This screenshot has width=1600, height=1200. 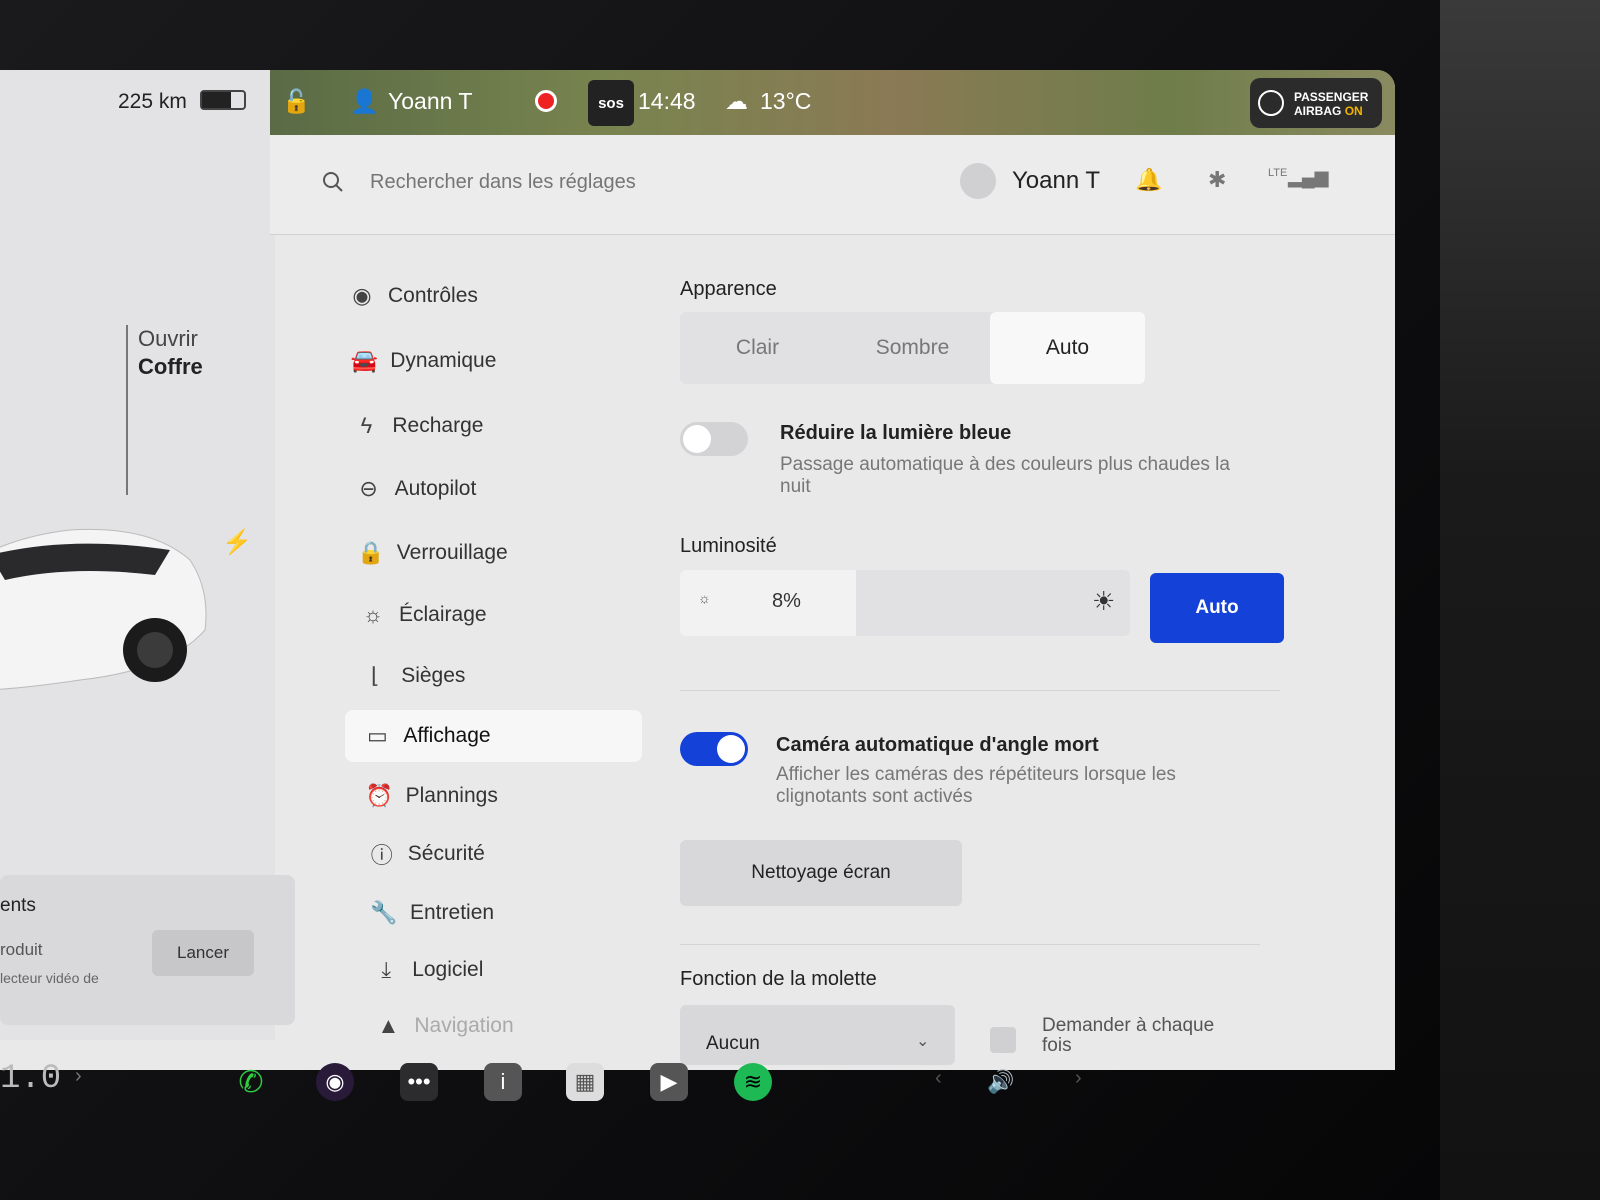 I want to click on appearance-option-label: Auto, so click(x=1067, y=347).